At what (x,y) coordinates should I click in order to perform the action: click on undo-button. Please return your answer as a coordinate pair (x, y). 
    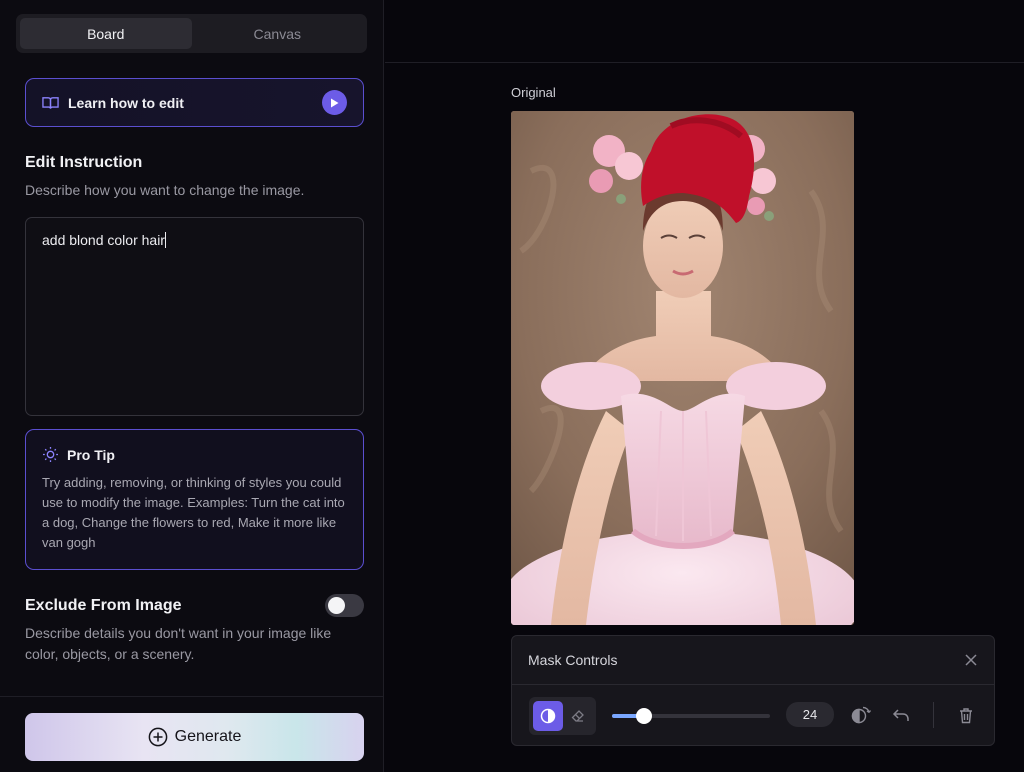
    Looking at the image, I should click on (901, 715).